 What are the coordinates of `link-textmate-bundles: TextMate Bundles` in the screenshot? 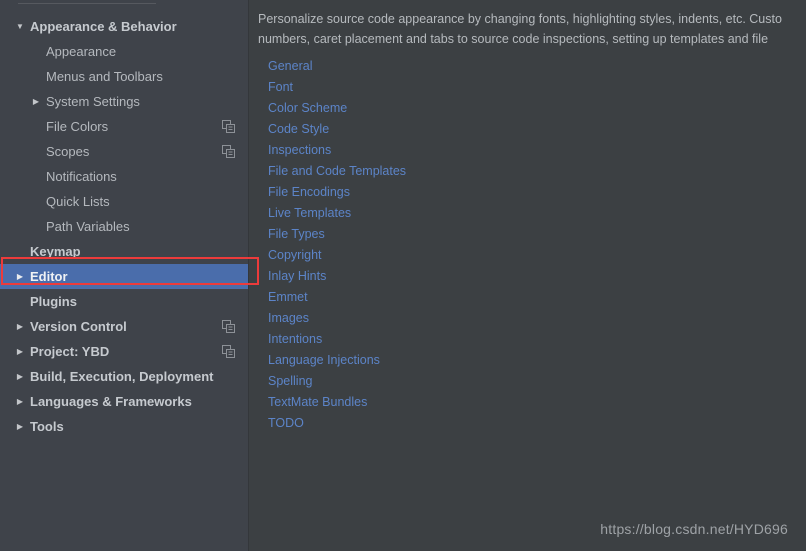 It's located at (337, 402).